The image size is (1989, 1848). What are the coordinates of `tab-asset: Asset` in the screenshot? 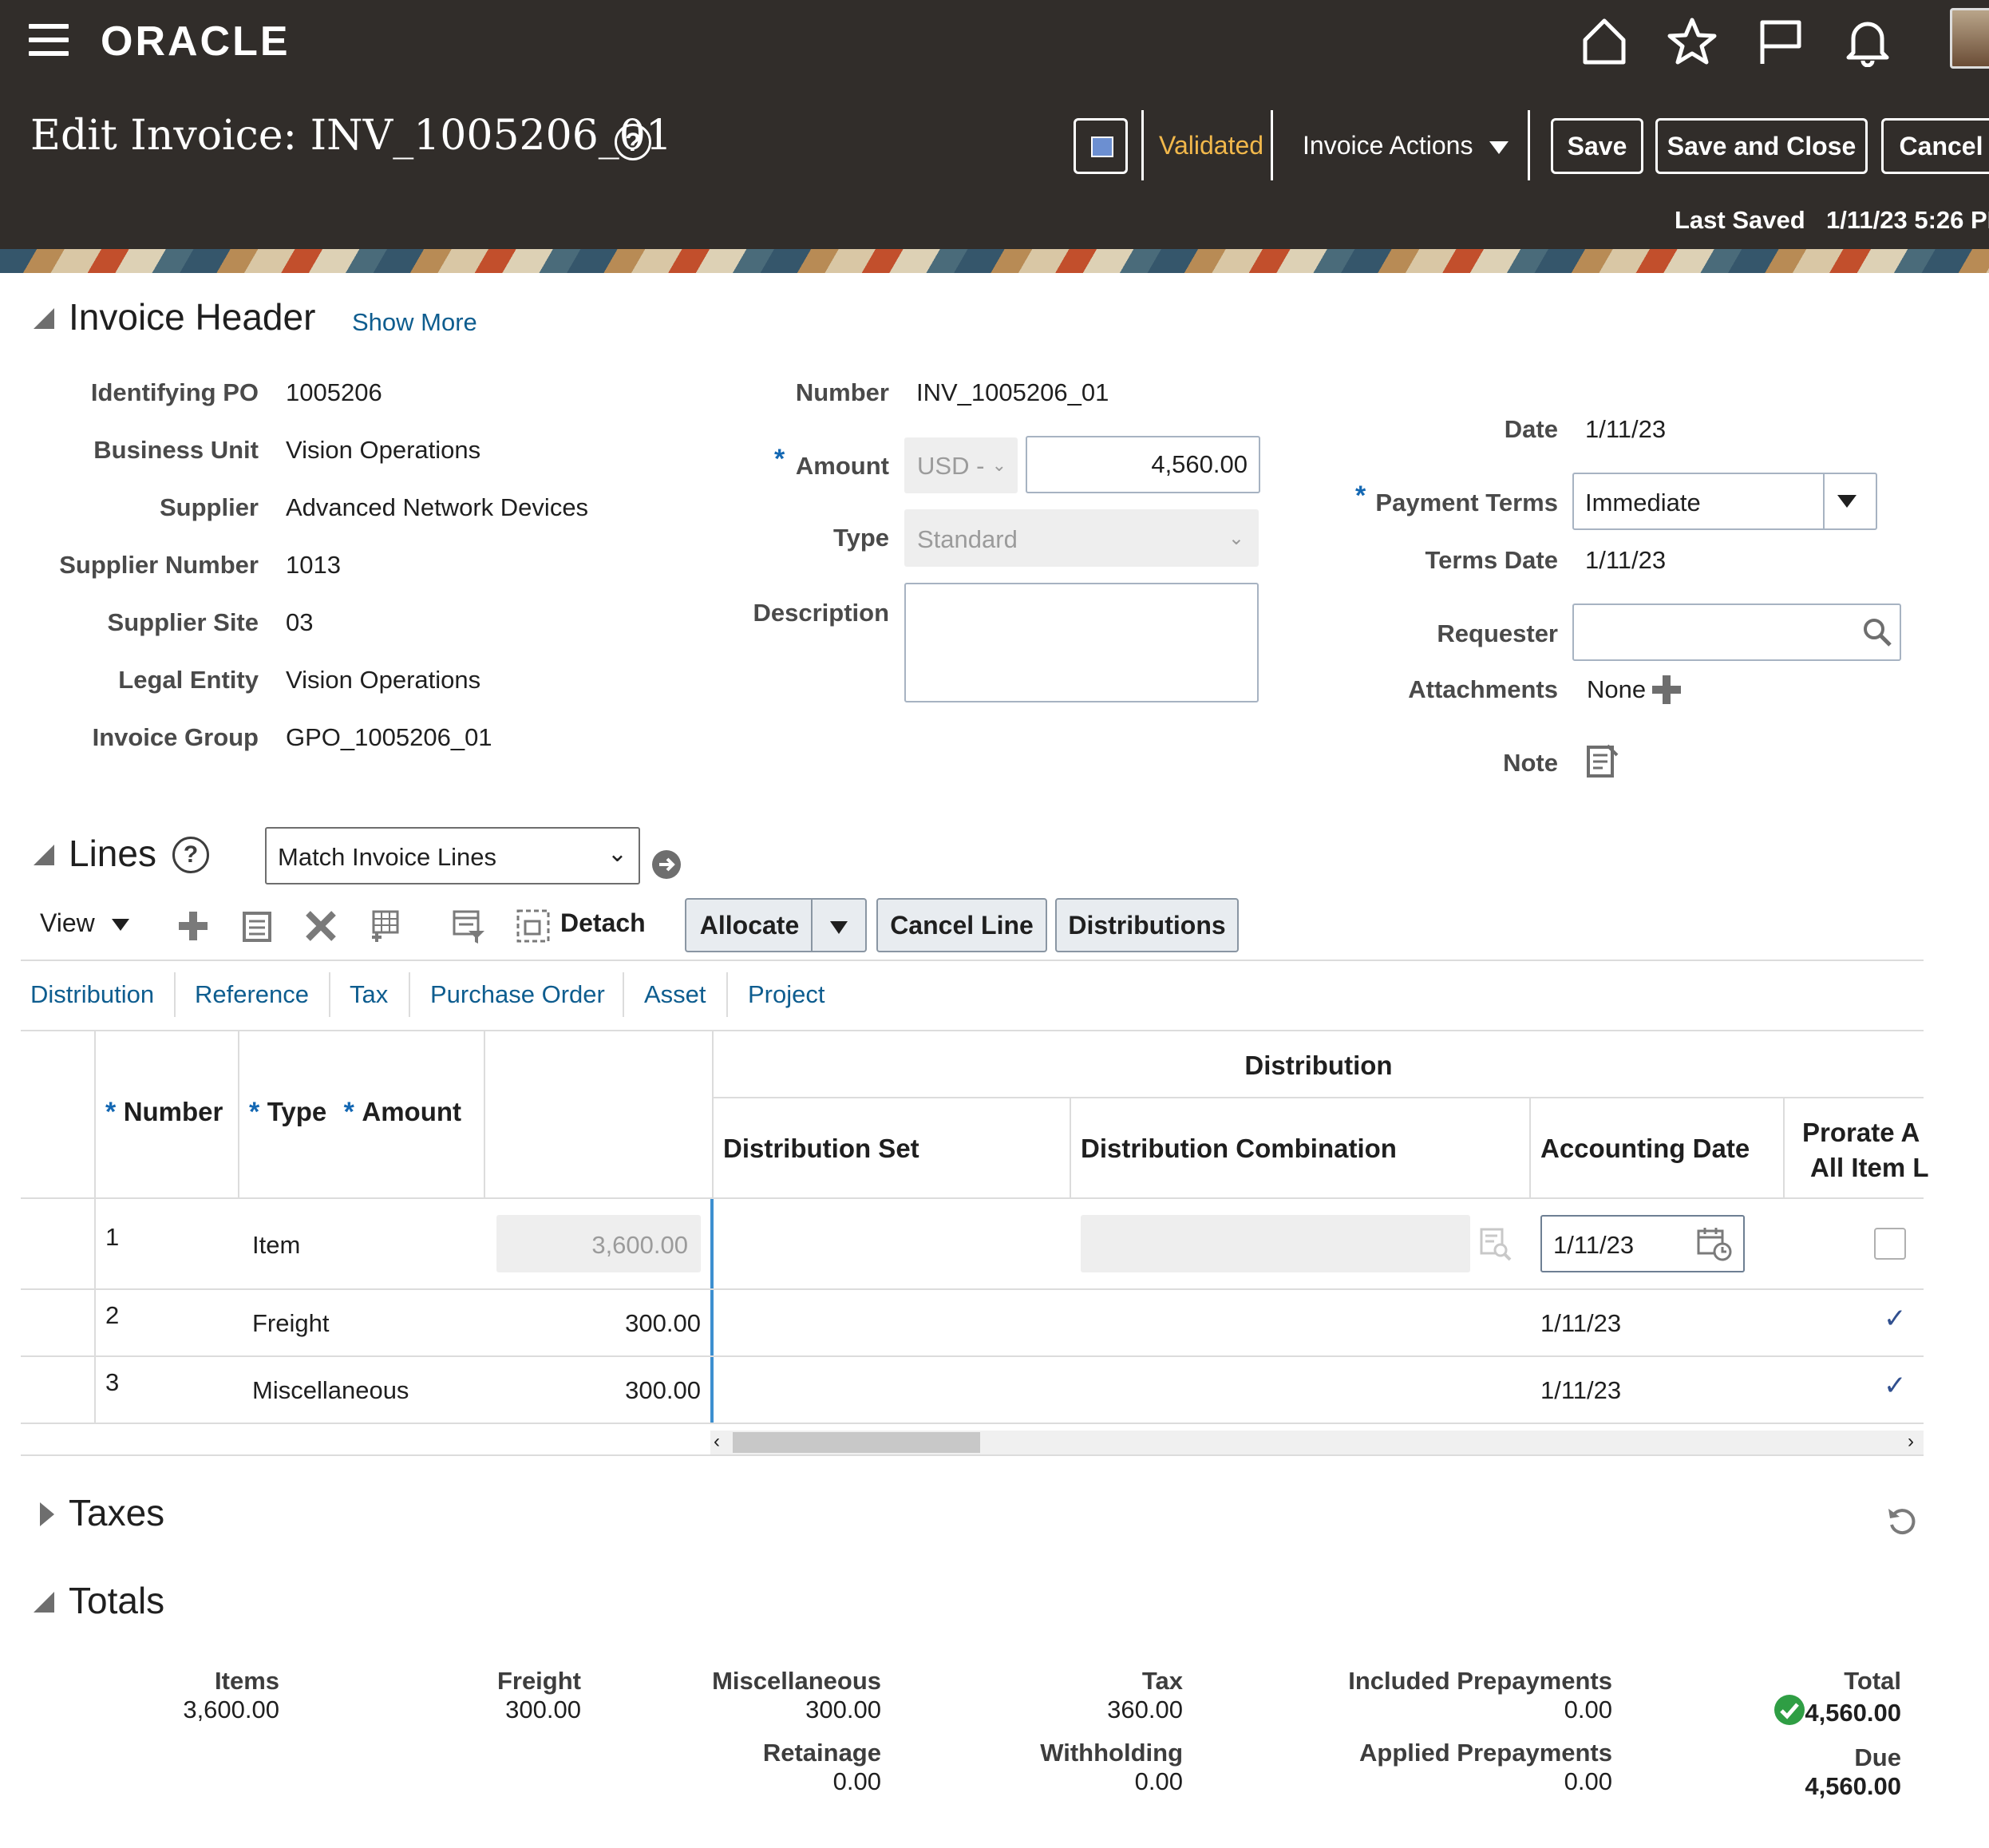 It's located at (675, 994).